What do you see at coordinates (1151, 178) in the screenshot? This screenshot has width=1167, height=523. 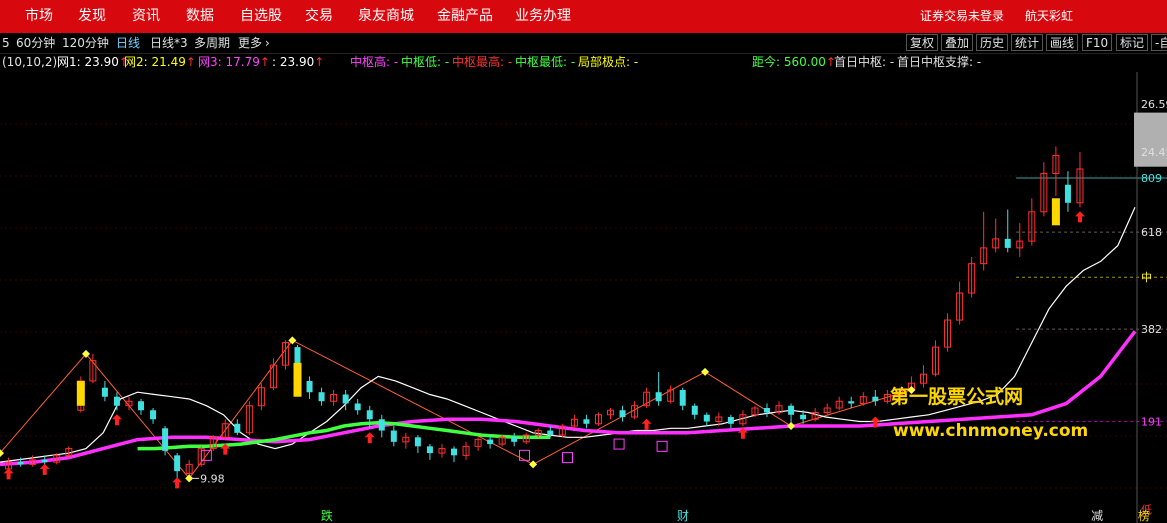 I see `axis-label: 809` at bounding box center [1151, 178].